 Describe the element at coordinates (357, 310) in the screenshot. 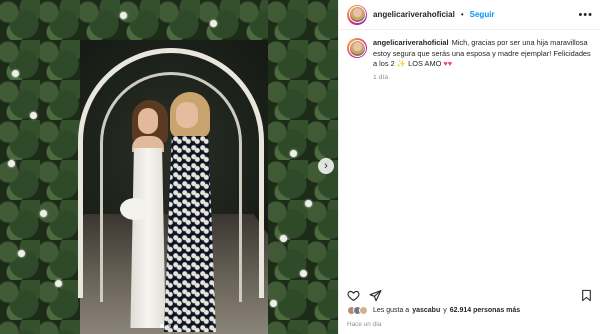

I see `liker-avatars` at that location.